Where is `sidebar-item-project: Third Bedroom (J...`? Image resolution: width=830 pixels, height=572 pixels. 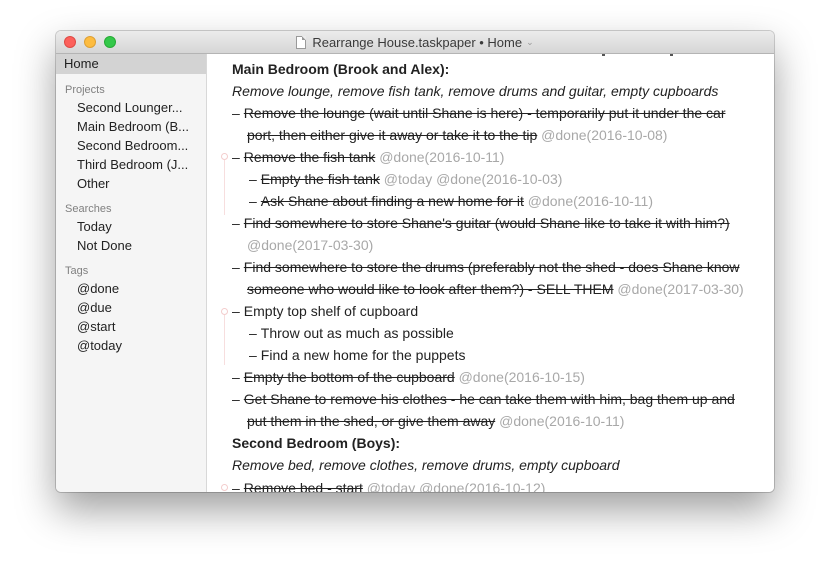
sidebar-item-project: Third Bedroom (J... is located at coordinates (124, 164).